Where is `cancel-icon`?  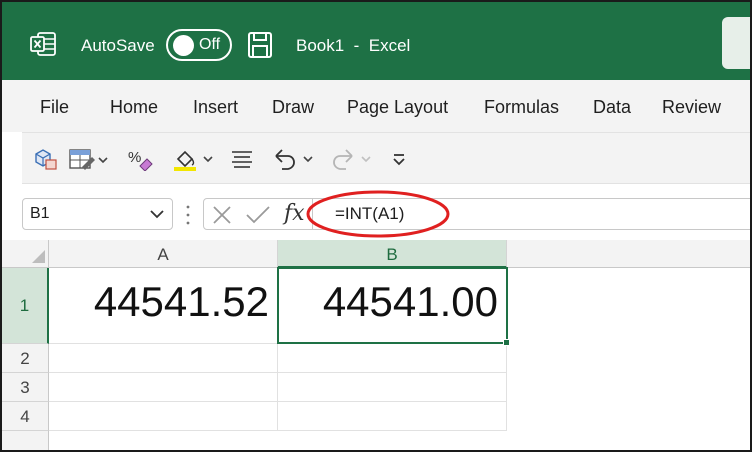
cancel-icon is located at coordinates (222, 215).